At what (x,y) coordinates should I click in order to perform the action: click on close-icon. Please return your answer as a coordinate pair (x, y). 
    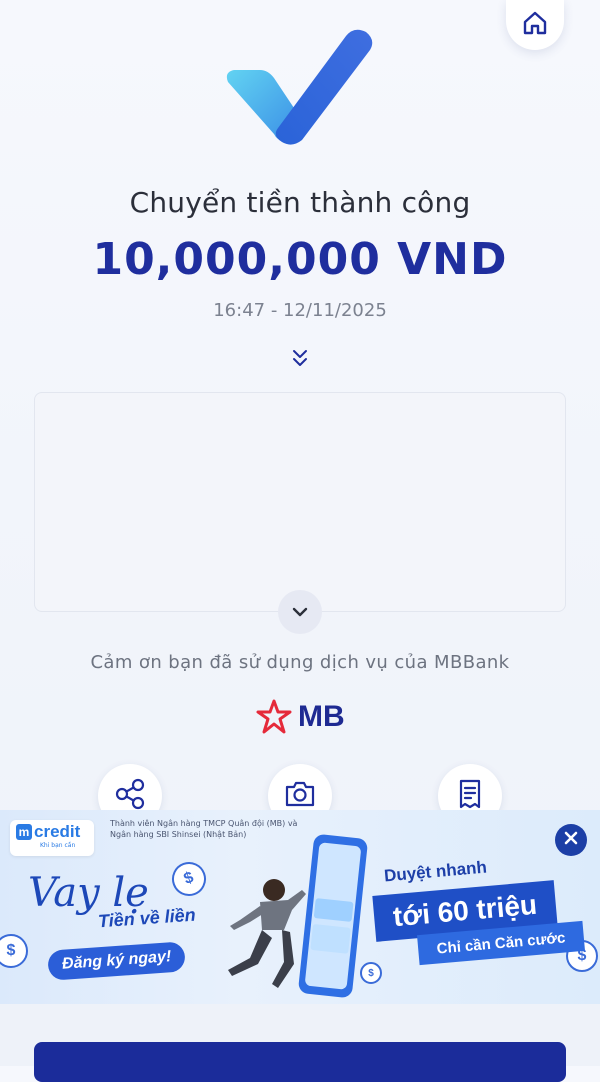
    Looking at the image, I should click on (571, 840).